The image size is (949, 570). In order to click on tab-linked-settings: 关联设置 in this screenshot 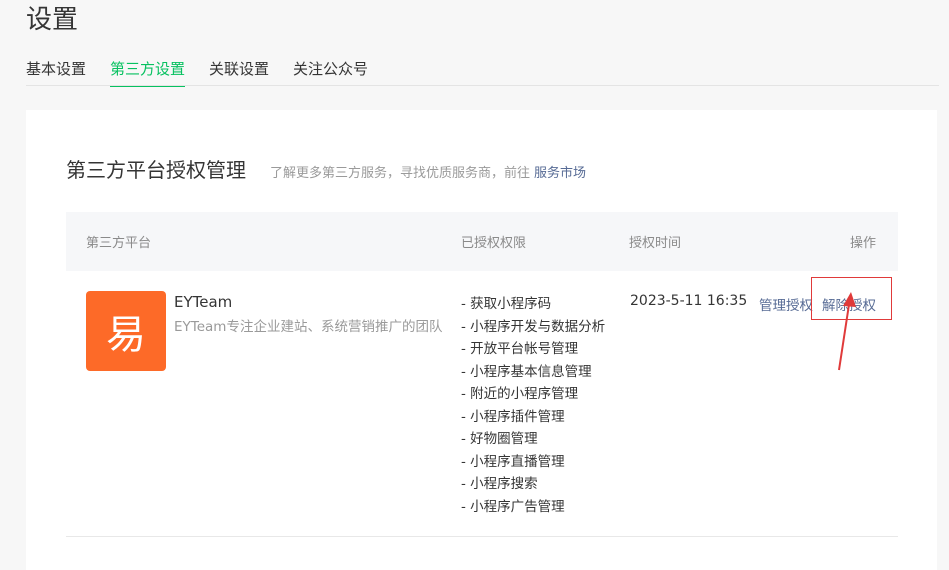, I will do `click(239, 72)`.